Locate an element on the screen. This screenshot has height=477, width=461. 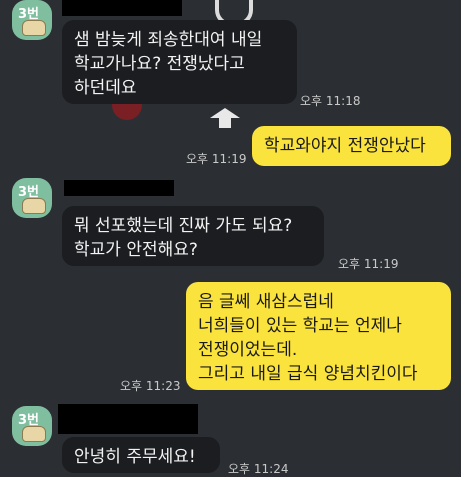
message-bubble: 샘 밤늦게 죄송한대여 내일 학교가나요? 전쟁났다고 하던데요 is located at coordinates (179, 62).